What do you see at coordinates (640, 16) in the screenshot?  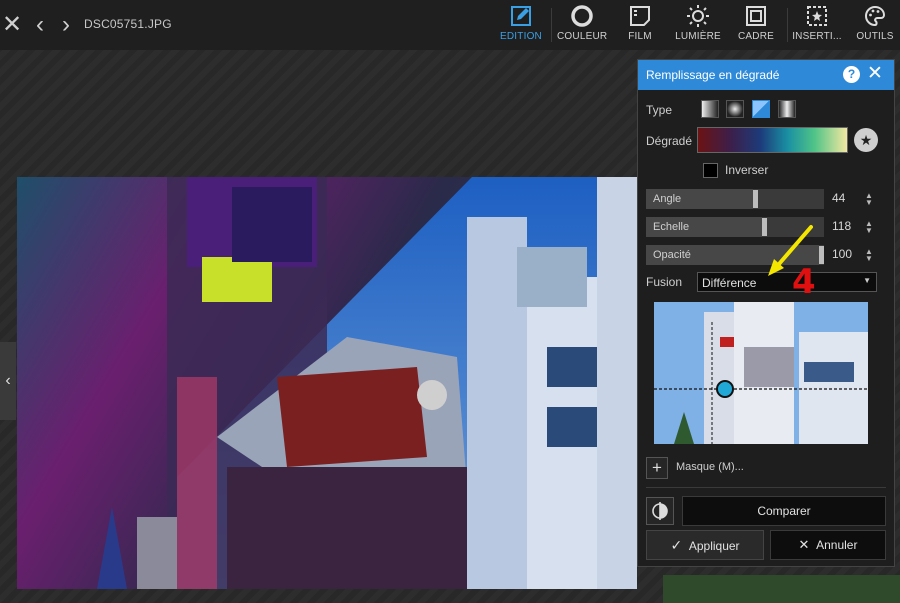 I see `film-icon` at bounding box center [640, 16].